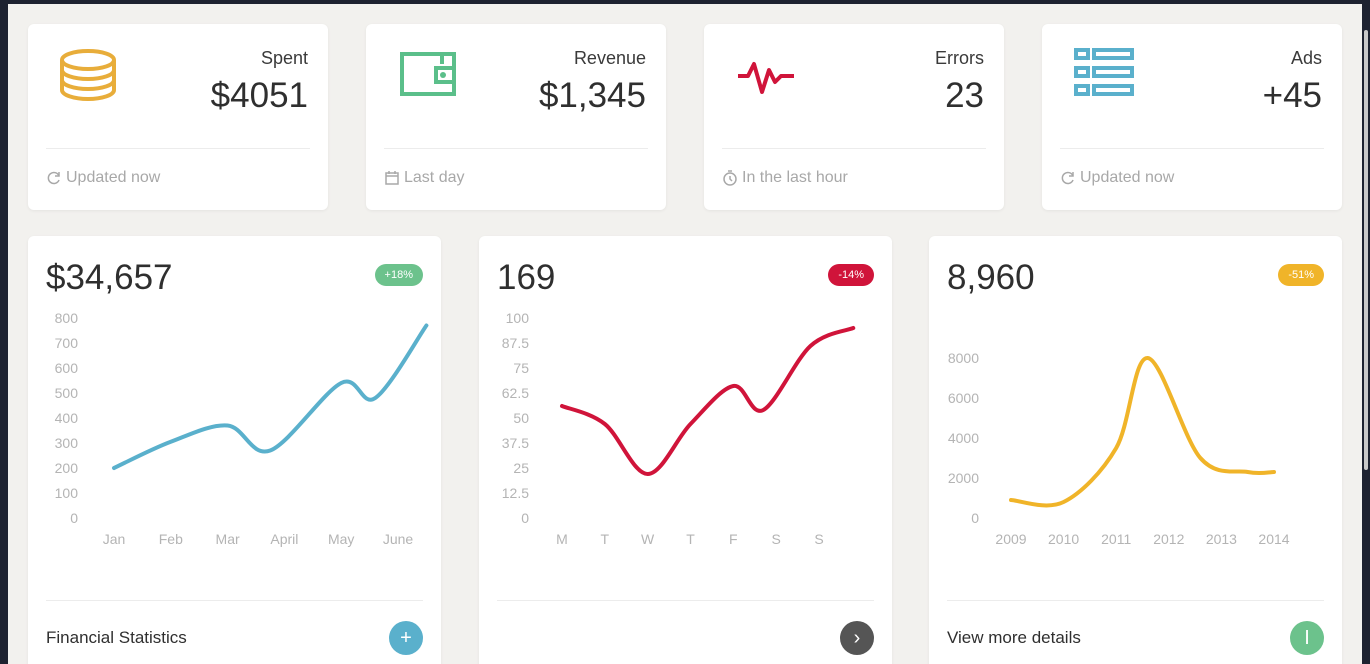  What do you see at coordinates (963, 478) in the screenshot?
I see `y-tick-label: 2000` at bounding box center [963, 478].